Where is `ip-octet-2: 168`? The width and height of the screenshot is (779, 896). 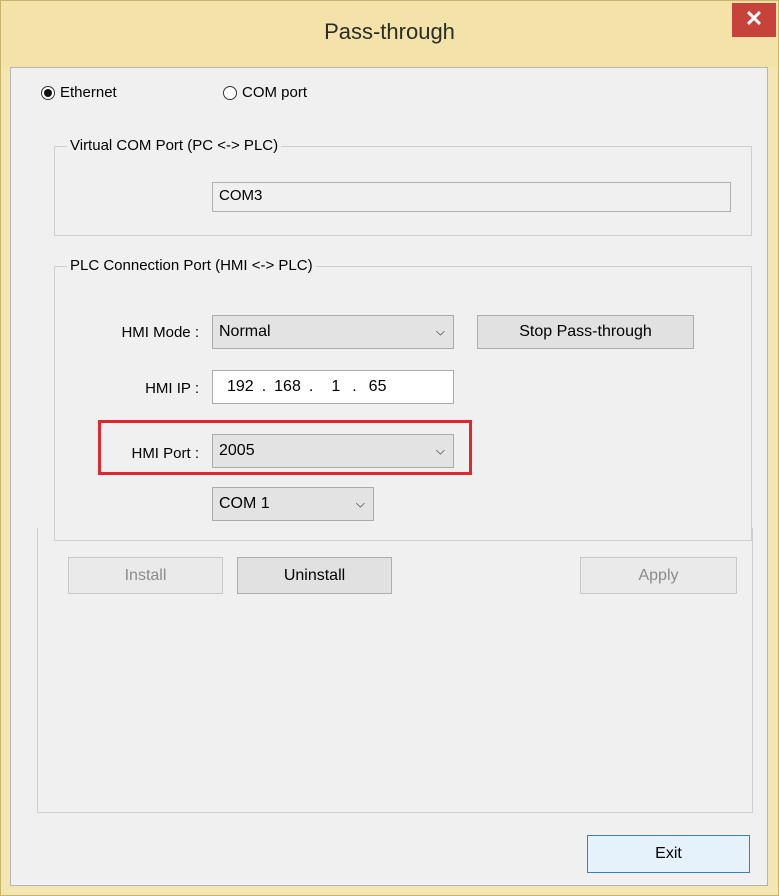 ip-octet-2: 168 is located at coordinates (287, 387).